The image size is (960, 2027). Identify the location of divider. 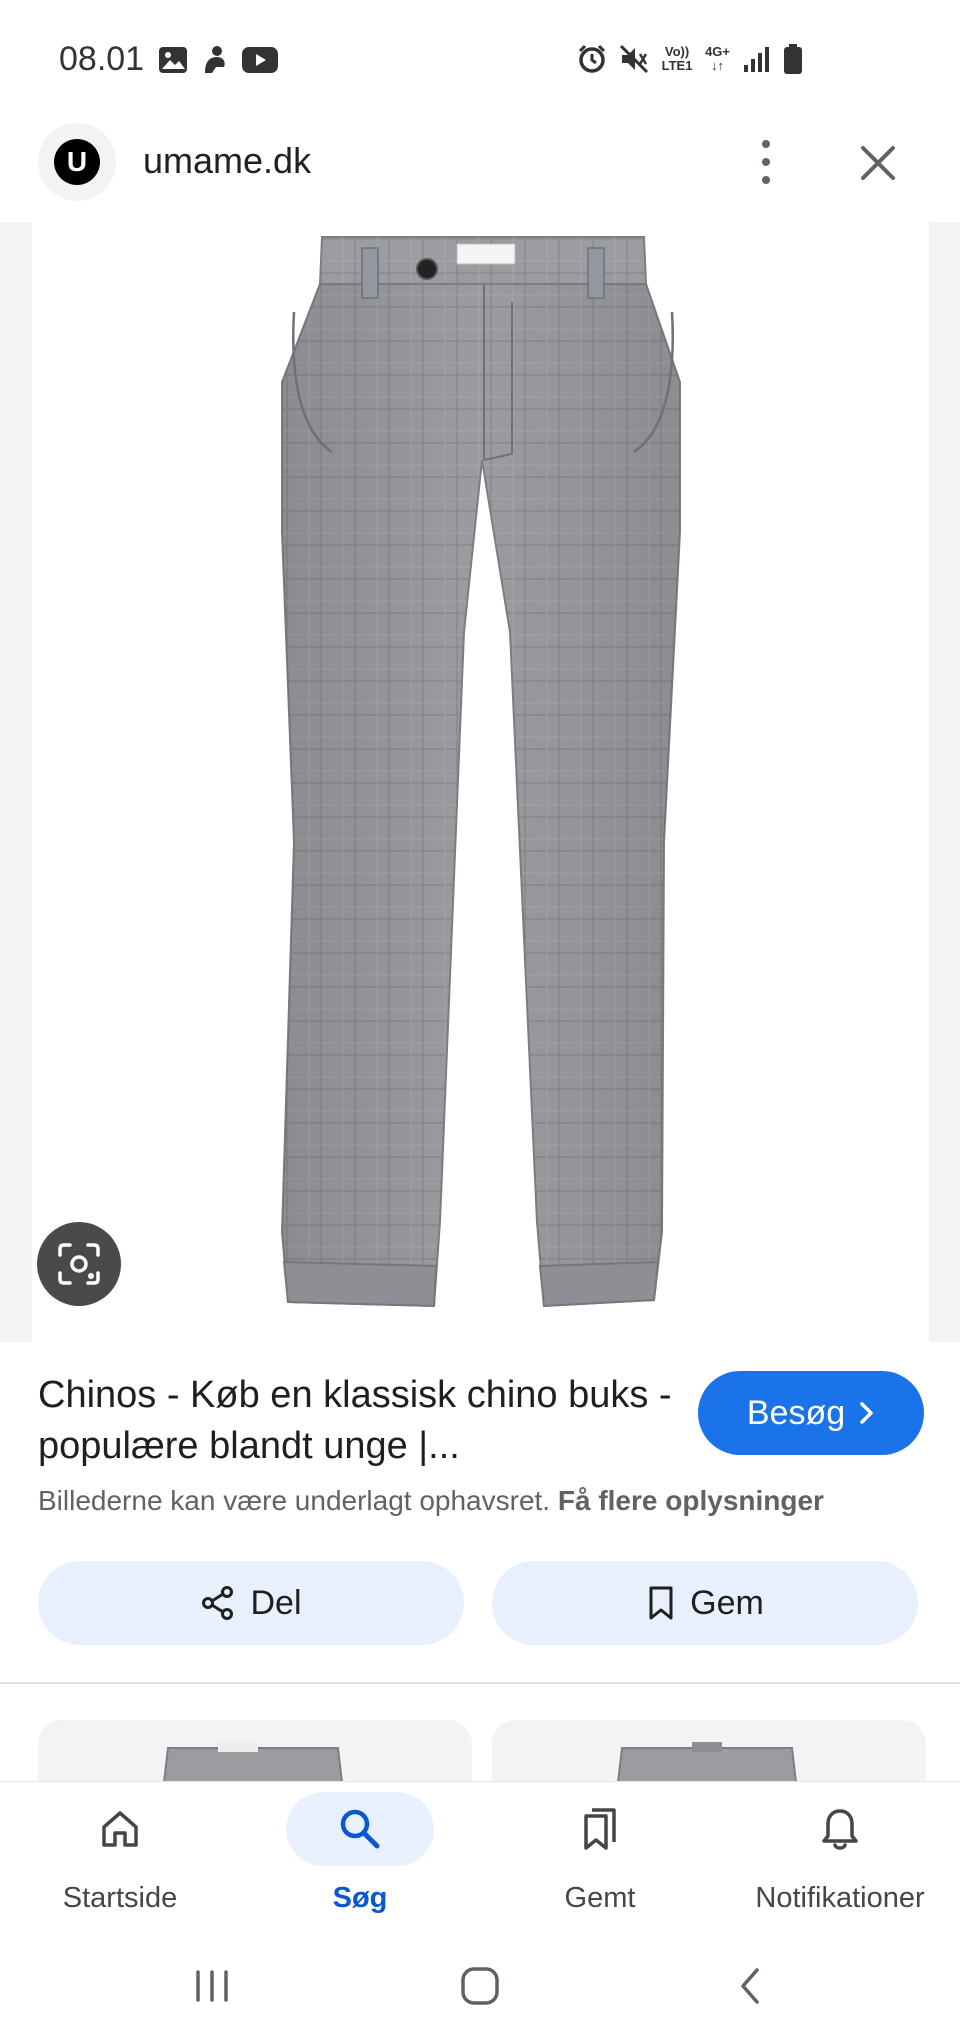
(480, 1683).